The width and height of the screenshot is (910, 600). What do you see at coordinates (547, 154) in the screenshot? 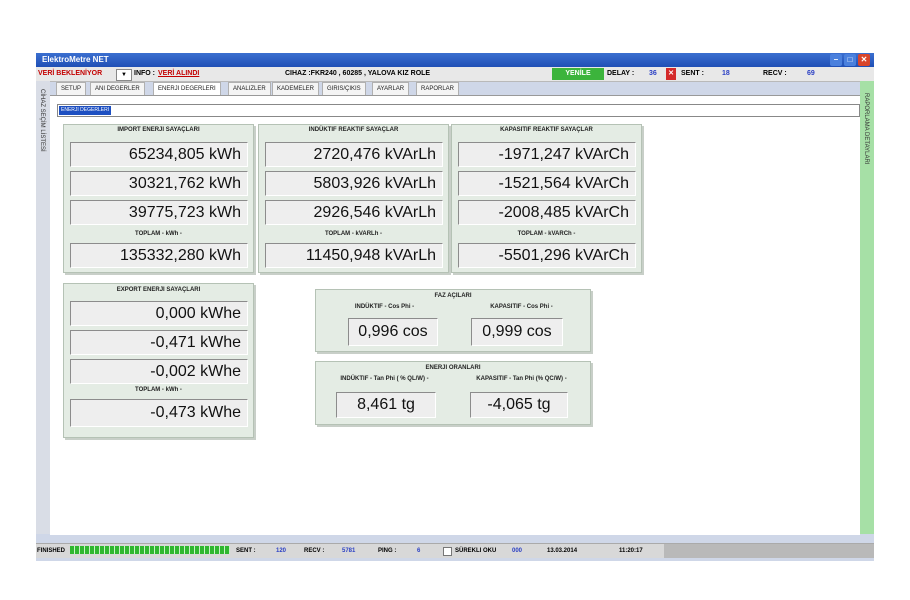
I see `capacitive-value-1: -1971,247 kVArCh` at bounding box center [547, 154].